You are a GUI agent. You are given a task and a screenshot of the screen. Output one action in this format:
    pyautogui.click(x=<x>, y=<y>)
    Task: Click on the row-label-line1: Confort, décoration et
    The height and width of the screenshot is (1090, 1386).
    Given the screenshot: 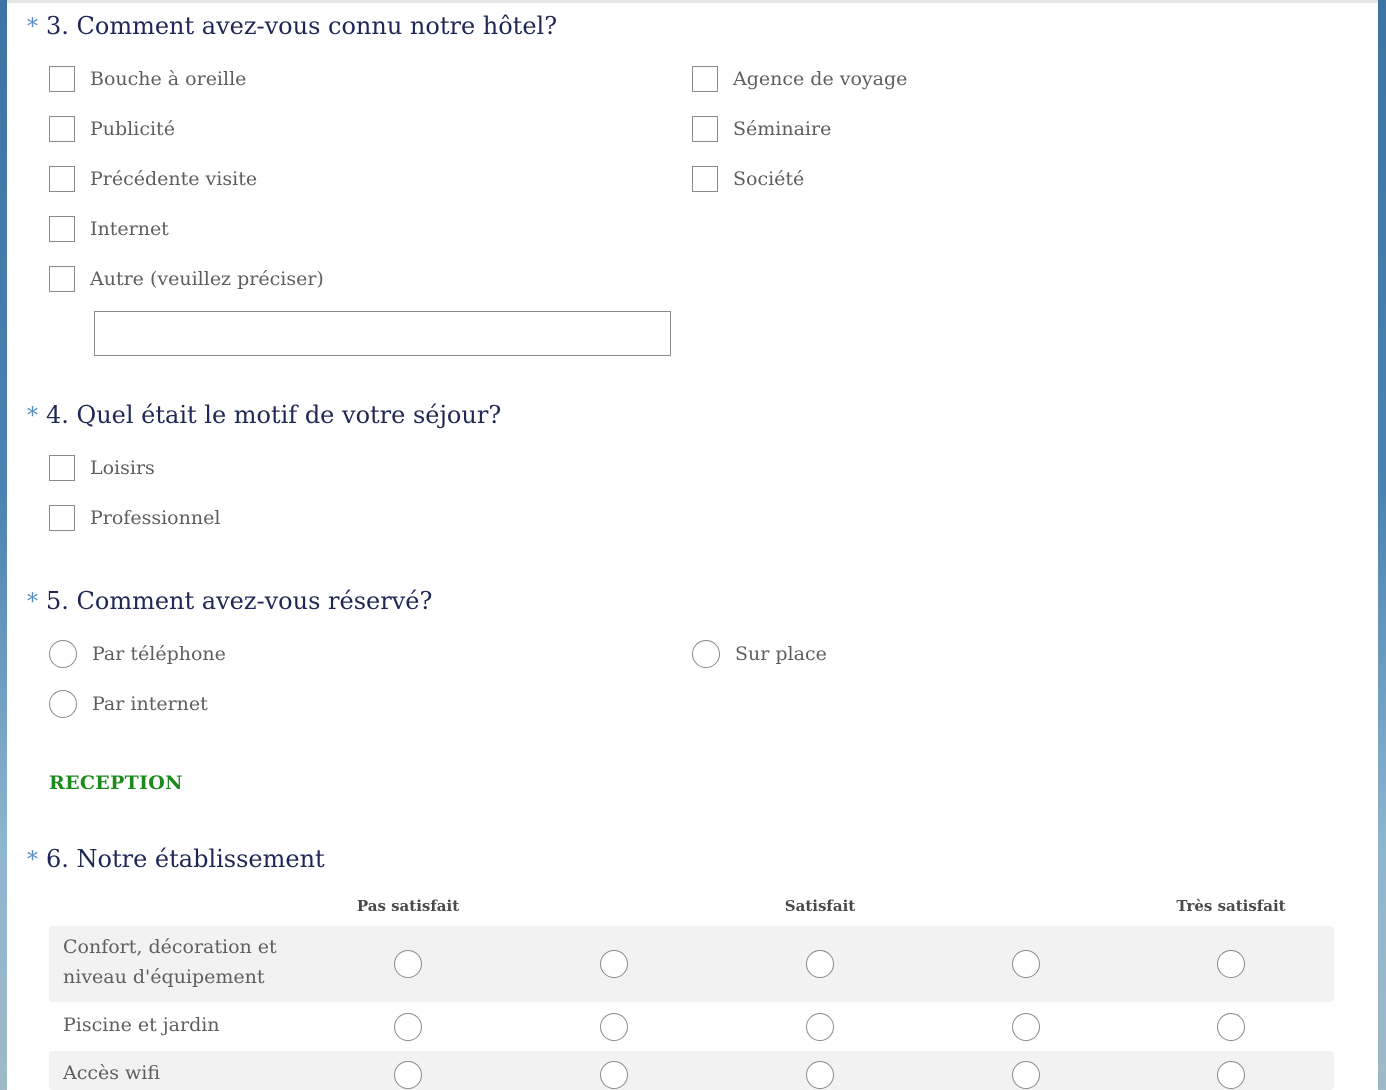 What is the action you would take?
    pyautogui.click(x=170, y=947)
    